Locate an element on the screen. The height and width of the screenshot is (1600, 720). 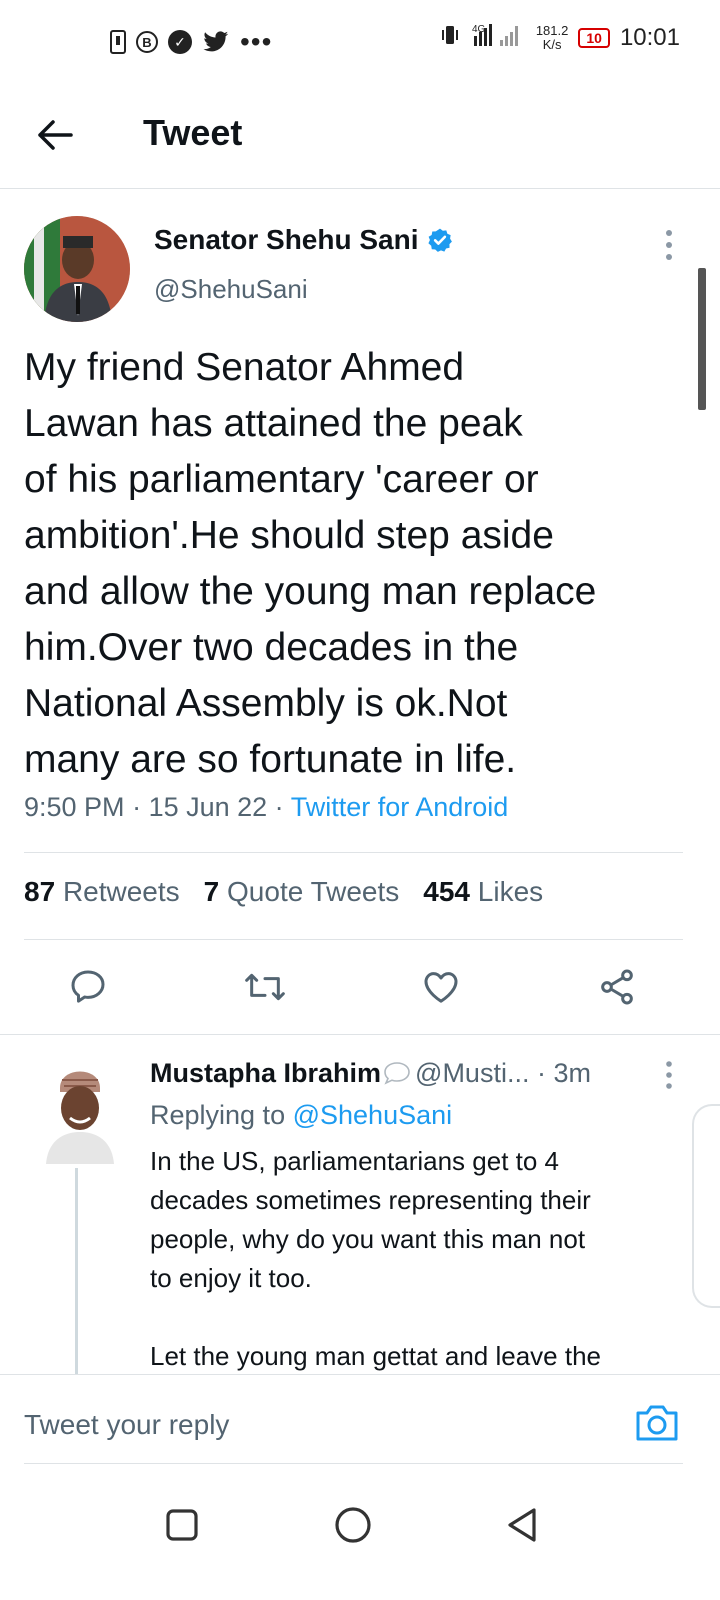
recent-apps-button is located at coordinates (182, 1525).